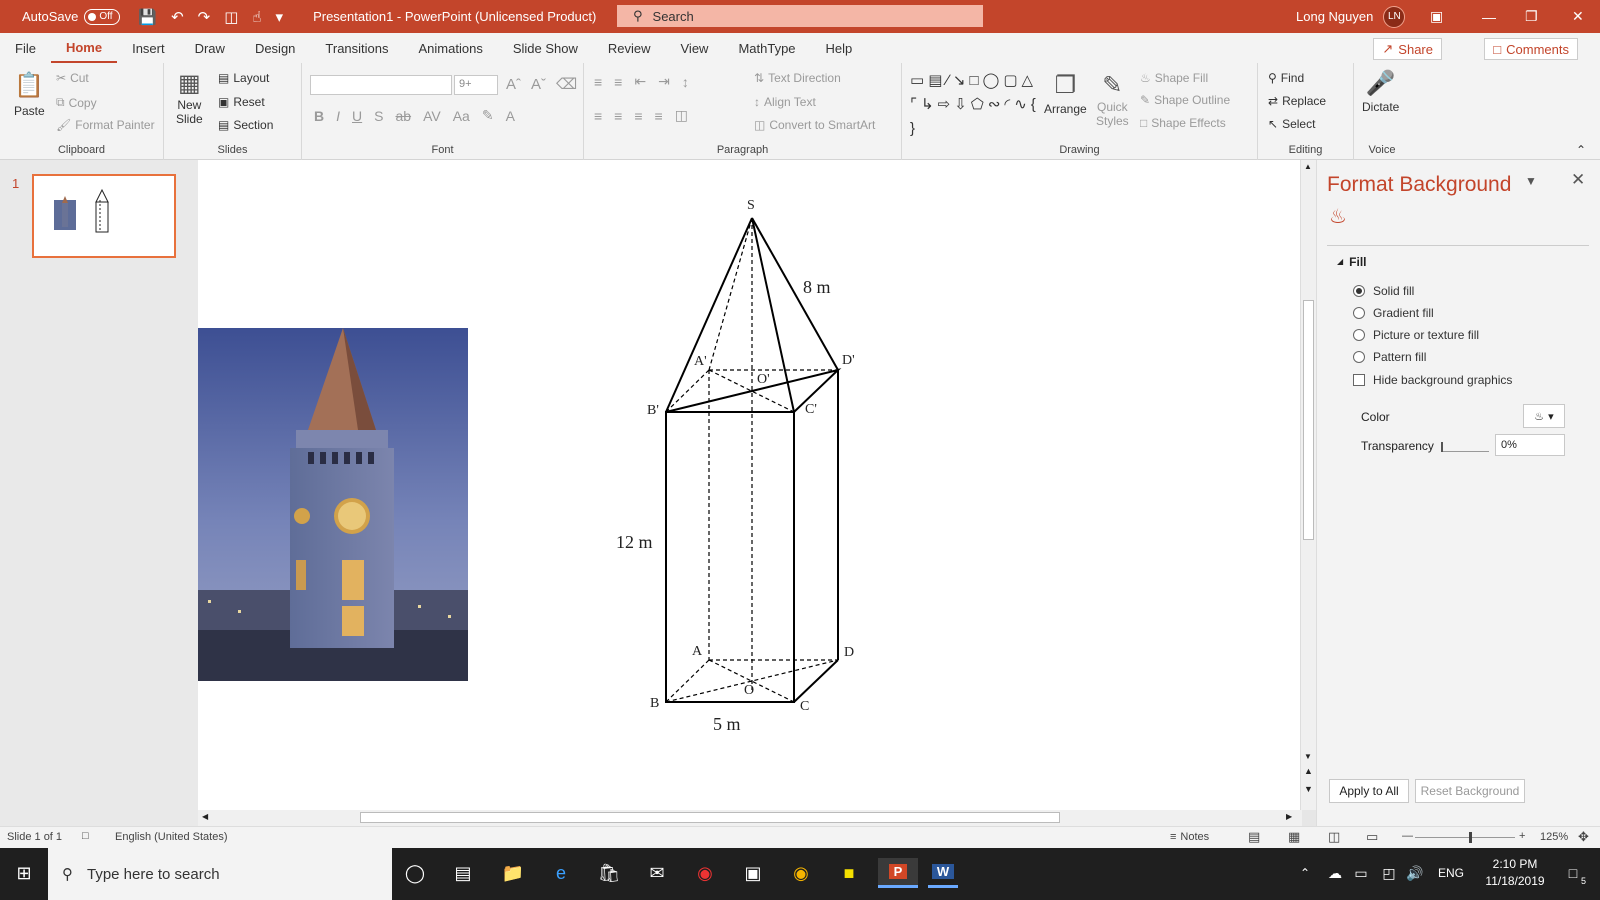 Image resolution: width=1600 pixels, height=900 pixels. What do you see at coordinates (1351, 16) in the screenshot?
I see `user-account: Long Nguyen LN` at bounding box center [1351, 16].